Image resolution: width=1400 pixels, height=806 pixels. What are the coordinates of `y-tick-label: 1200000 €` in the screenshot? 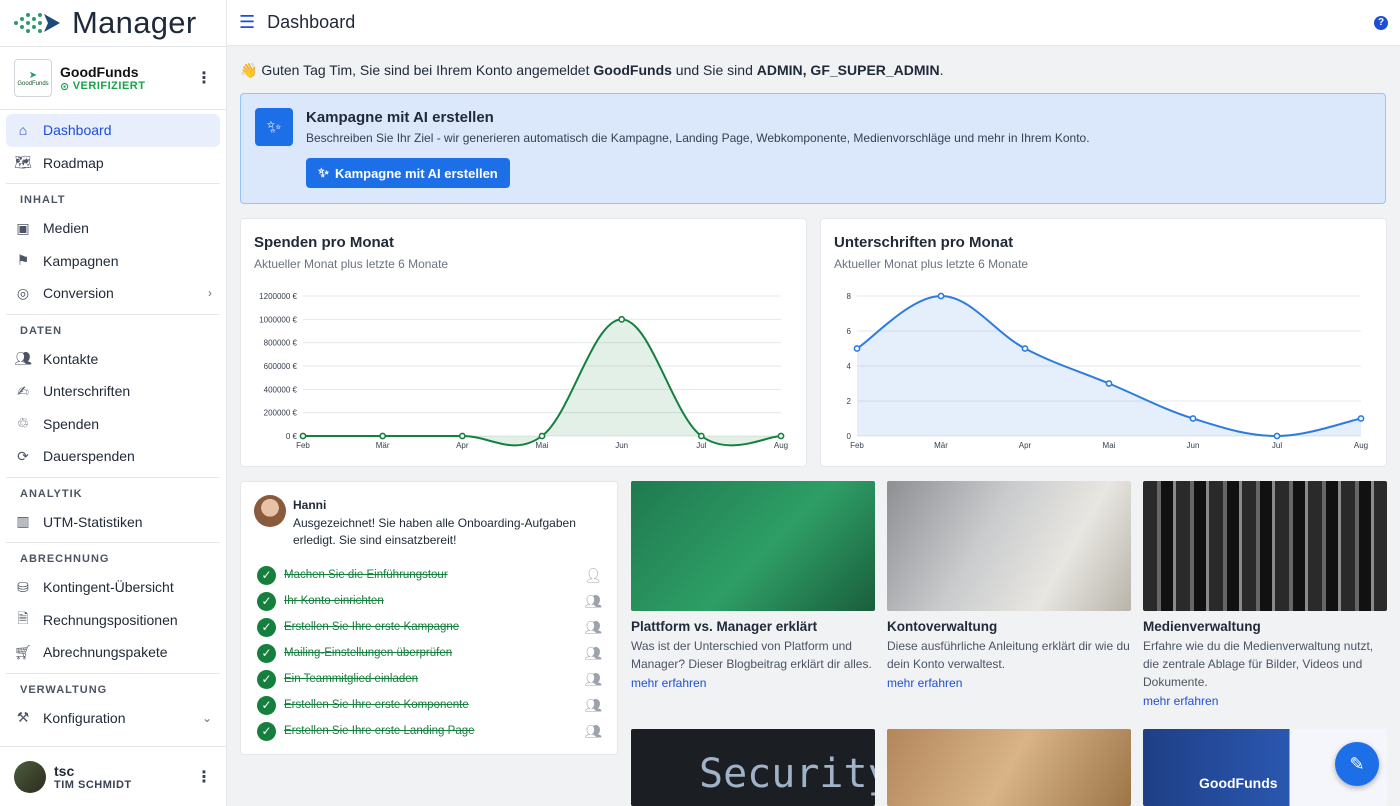 It's located at (278, 296).